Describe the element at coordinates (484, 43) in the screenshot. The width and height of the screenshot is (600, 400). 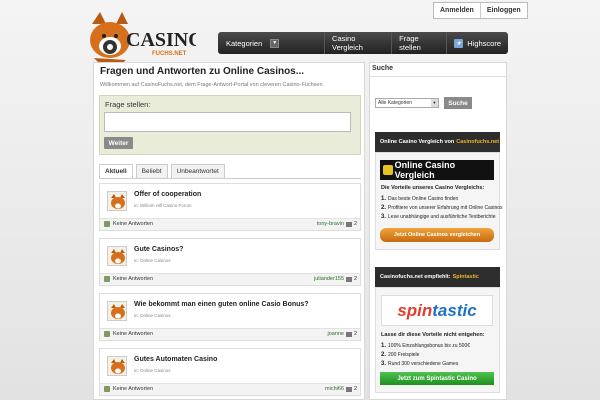
I see `nav-highscore-label: Highscore` at that location.